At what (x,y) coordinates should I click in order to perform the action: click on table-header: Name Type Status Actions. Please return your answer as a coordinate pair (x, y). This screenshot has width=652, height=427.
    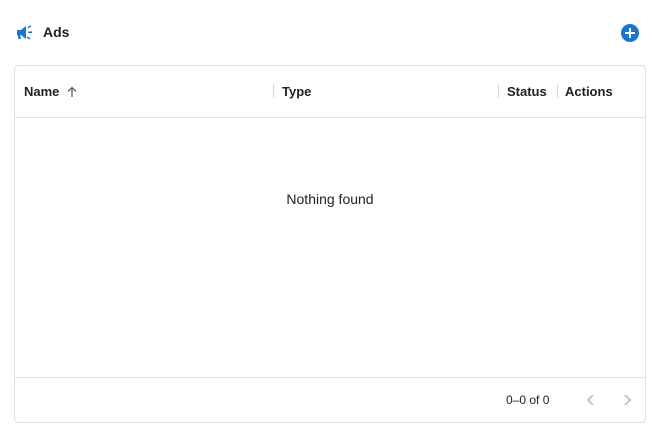
    Looking at the image, I should click on (330, 92).